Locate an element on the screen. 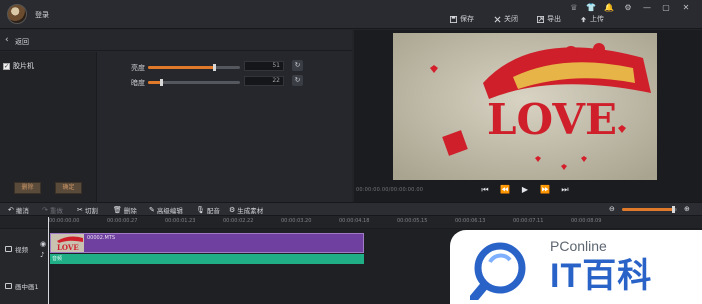  crown-icon: ♕ is located at coordinates (574, 8).